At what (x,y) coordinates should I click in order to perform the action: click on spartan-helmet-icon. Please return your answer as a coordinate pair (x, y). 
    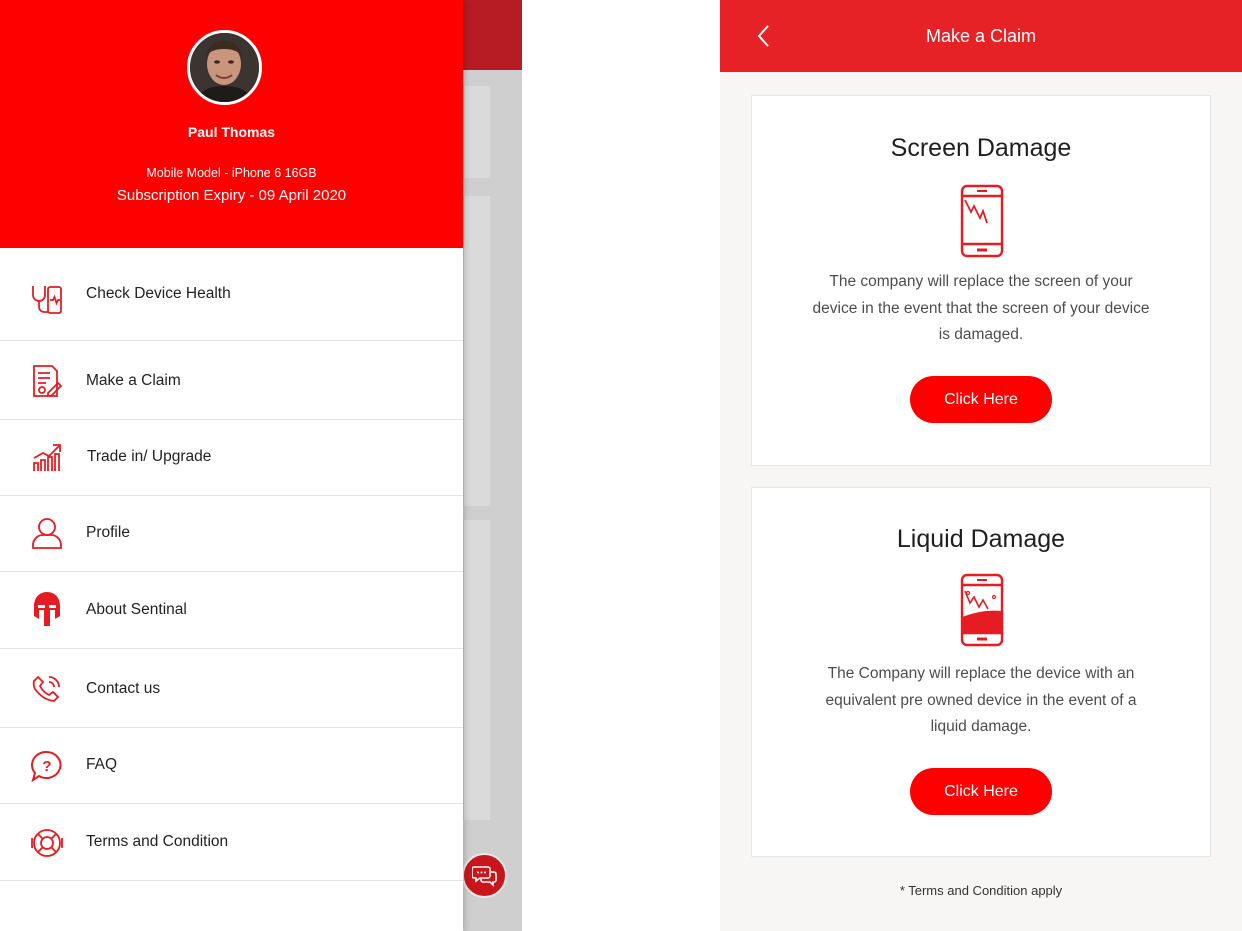
    Looking at the image, I should click on (47, 609).